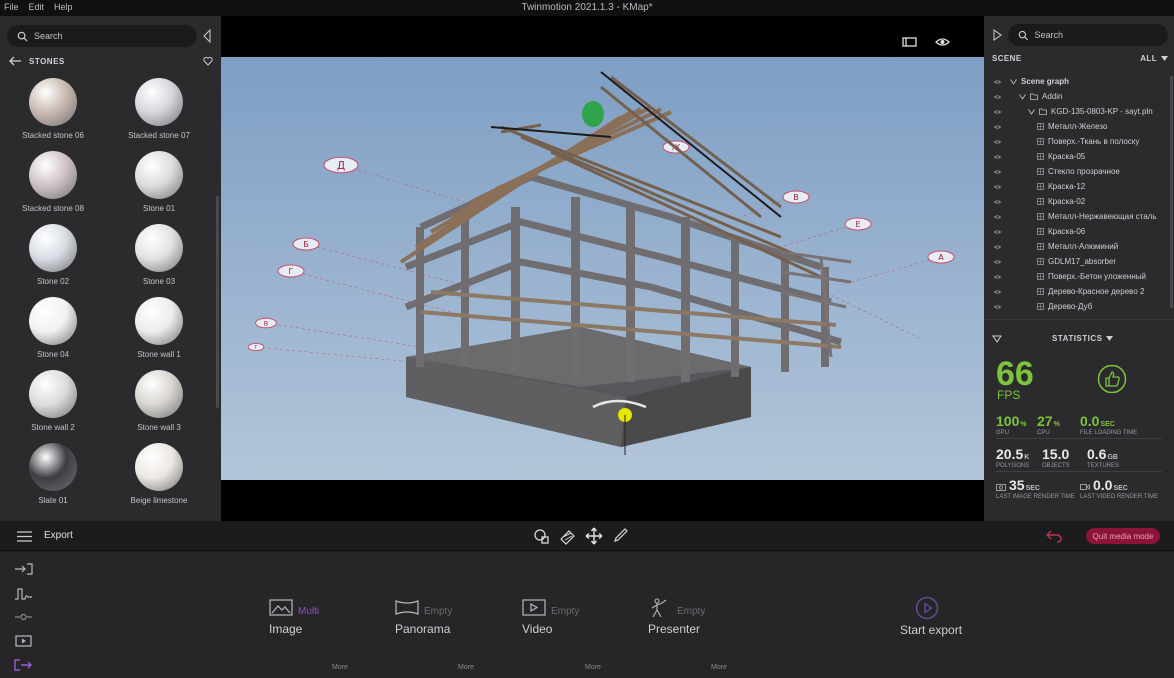 Image resolution: width=1174 pixels, height=678 pixels. I want to click on material-tile: Stone 03, so click(159, 255).